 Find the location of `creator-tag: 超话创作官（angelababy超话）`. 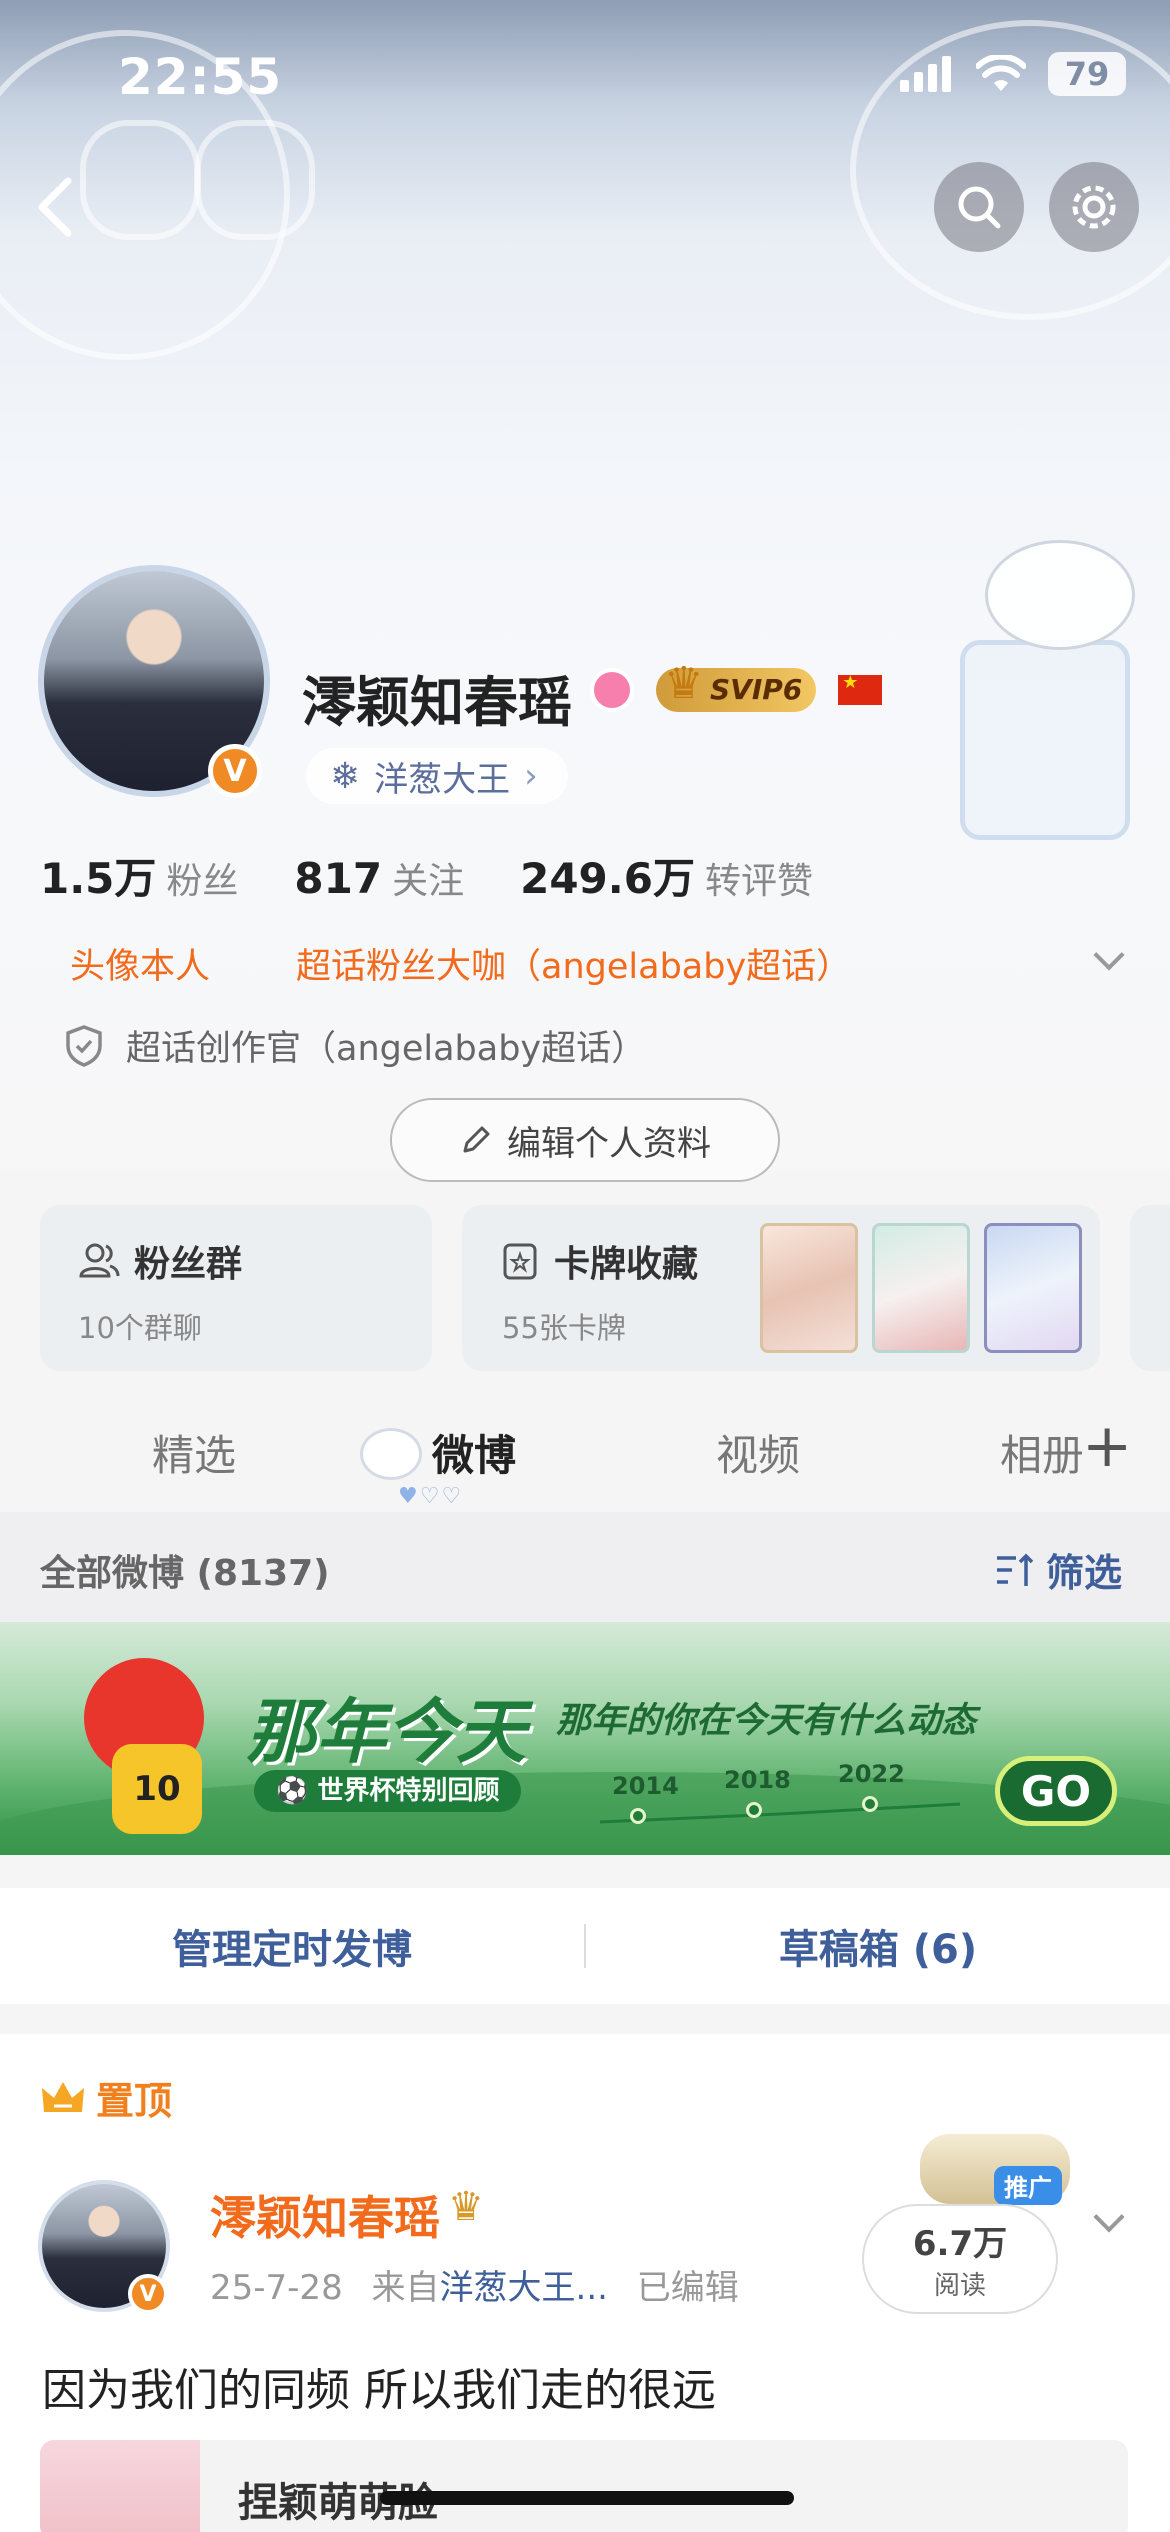

creator-tag: 超话创作官（angelababy超话） is located at coordinates (355, 1045).